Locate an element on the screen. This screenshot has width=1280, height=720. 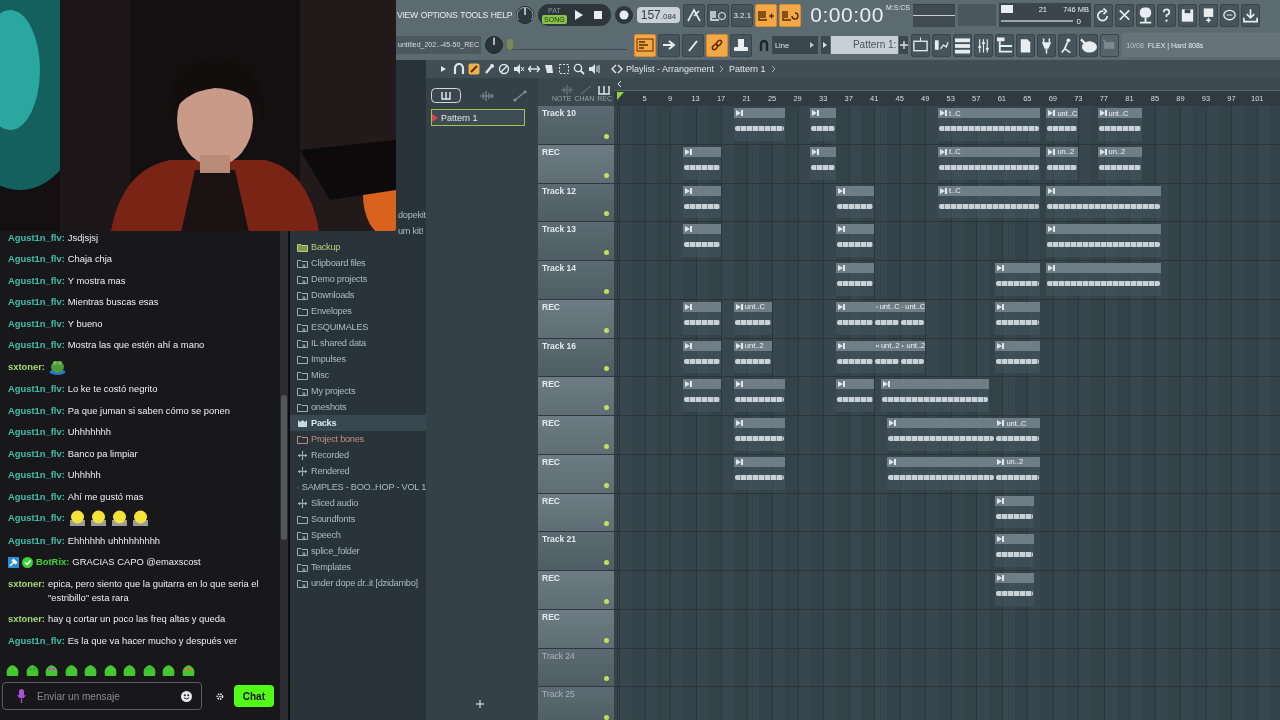
track-header: Track 13 is located at coordinates (576, 241).